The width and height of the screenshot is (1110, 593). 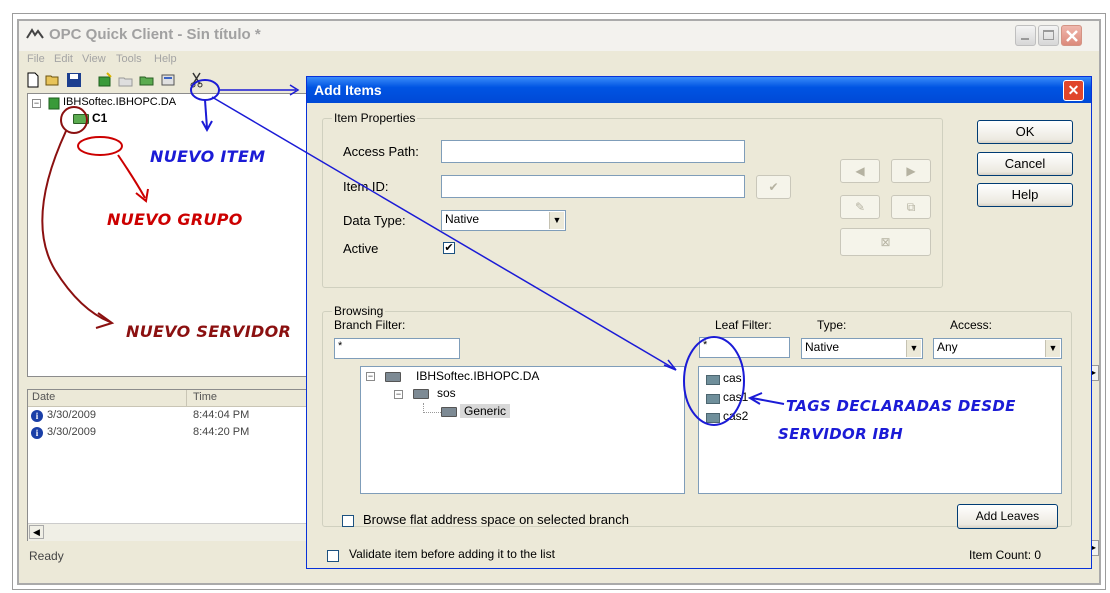 What do you see at coordinates (209, 331) in the screenshot?
I see `annotation-nuevo-servidor: NUEVO SERVIDOR` at bounding box center [209, 331].